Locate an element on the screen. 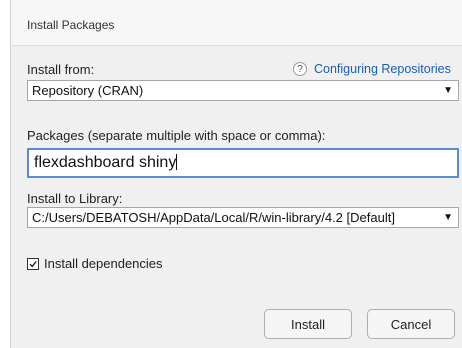  install-dependencies-label: Install dependencies is located at coordinates (103, 263).